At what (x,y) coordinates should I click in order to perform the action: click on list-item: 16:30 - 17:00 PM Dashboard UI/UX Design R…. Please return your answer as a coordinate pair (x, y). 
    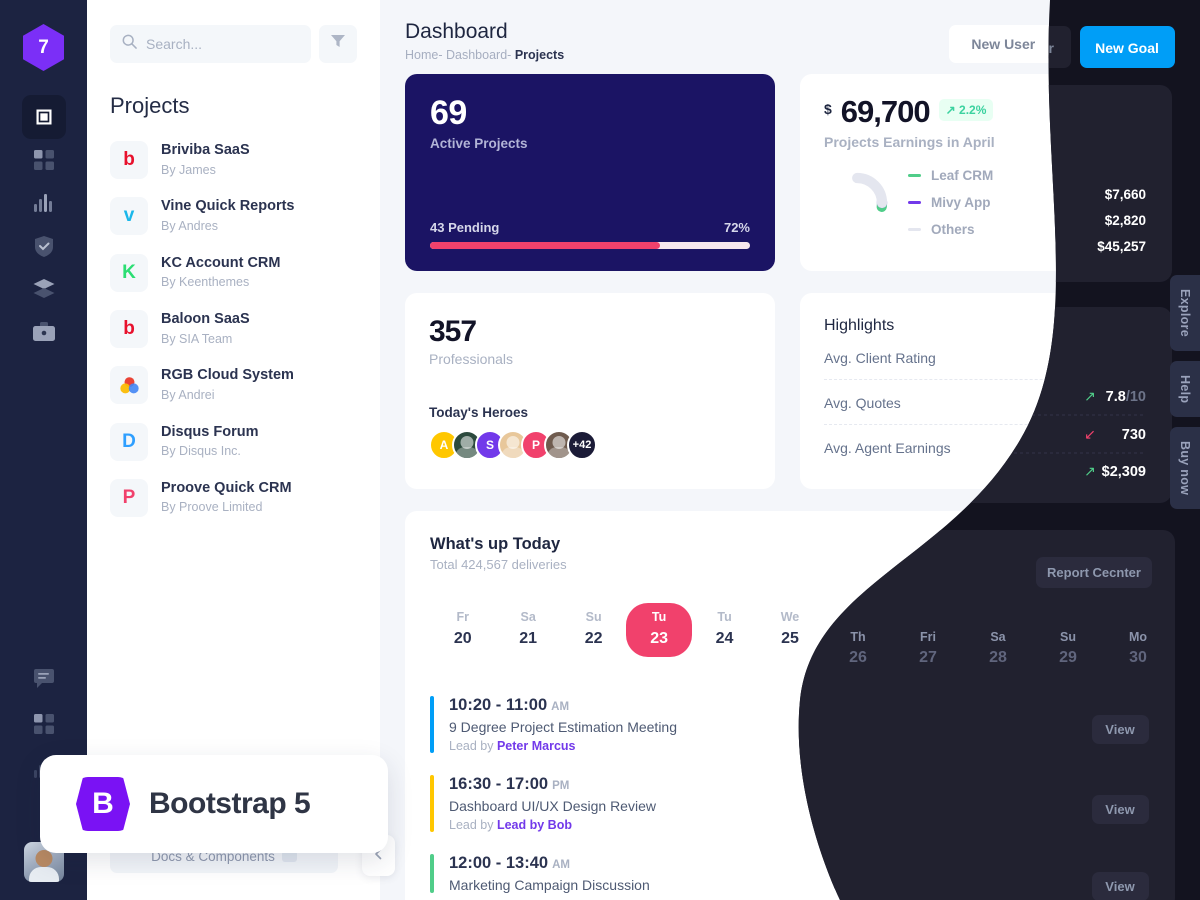
    Looking at the image, I should click on (790, 803).